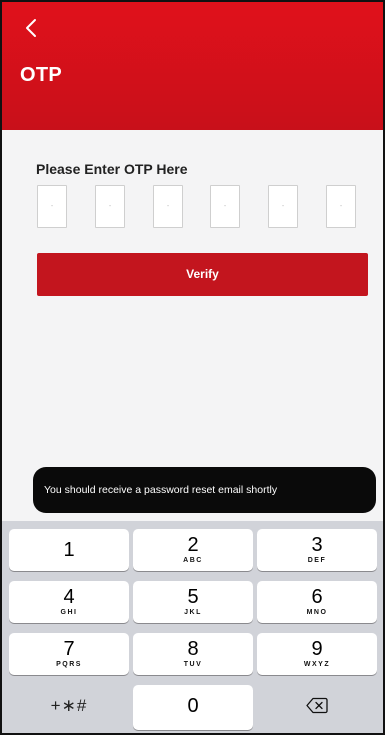  I want to click on delete-key, so click(317, 705).